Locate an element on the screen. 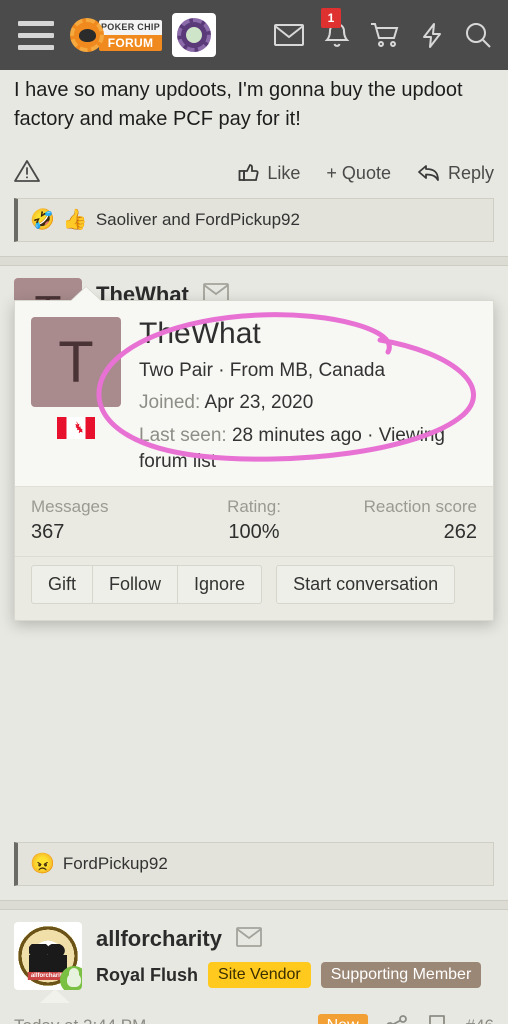  site-logo: POKER CHIP FORUM is located at coordinates (116, 35).